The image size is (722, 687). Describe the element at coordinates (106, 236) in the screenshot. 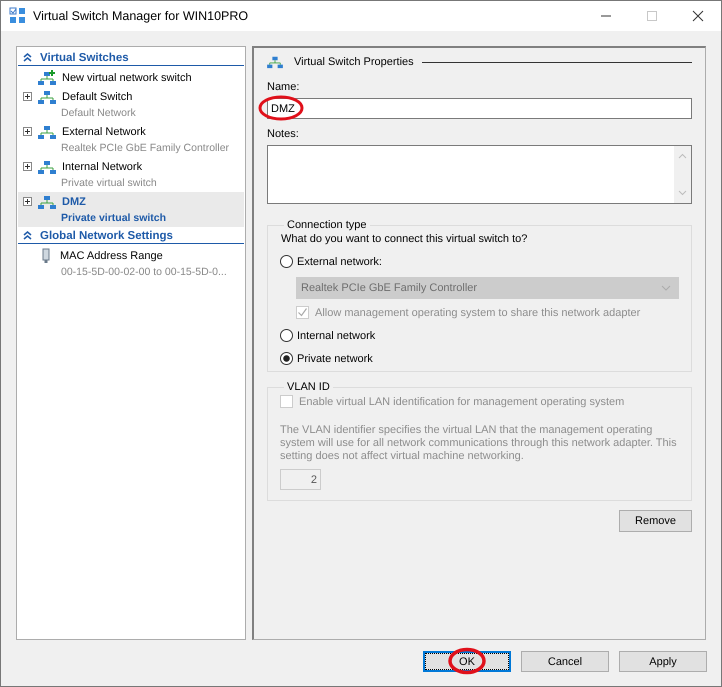

I see `section-title: Global Network Settings` at that location.